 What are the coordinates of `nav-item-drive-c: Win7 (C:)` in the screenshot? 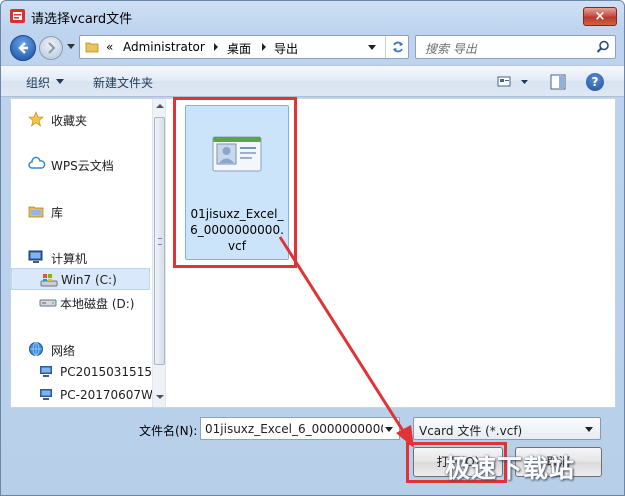 It's located at (80, 279).